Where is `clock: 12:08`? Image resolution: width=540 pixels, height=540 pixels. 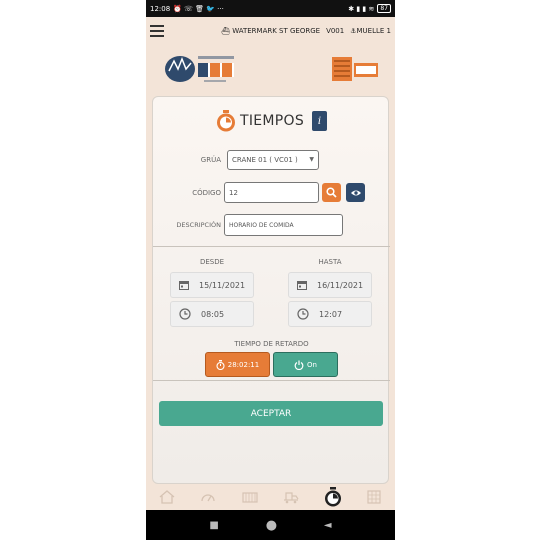
clock: 12:08 is located at coordinates (160, 8).